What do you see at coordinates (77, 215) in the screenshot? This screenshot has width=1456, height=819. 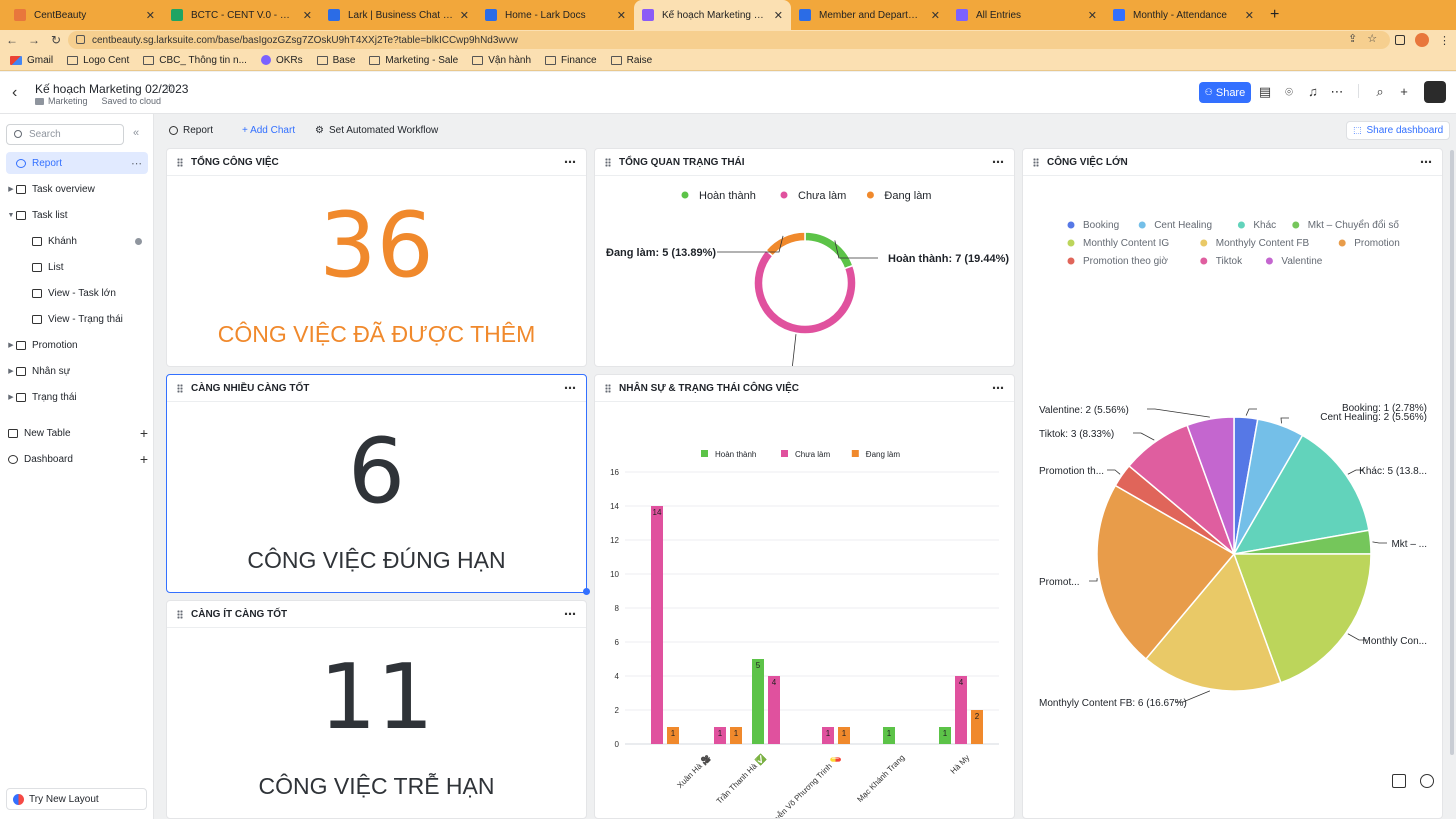 I see `sidebar-item-task-list: ▼ Task list` at bounding box center [77, 215].